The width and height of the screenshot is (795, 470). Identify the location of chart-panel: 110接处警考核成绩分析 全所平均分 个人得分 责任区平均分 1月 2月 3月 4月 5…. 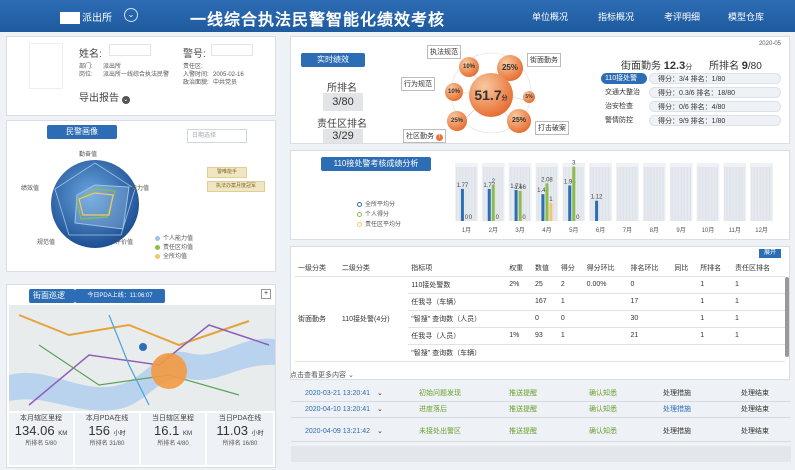
(540, 195).